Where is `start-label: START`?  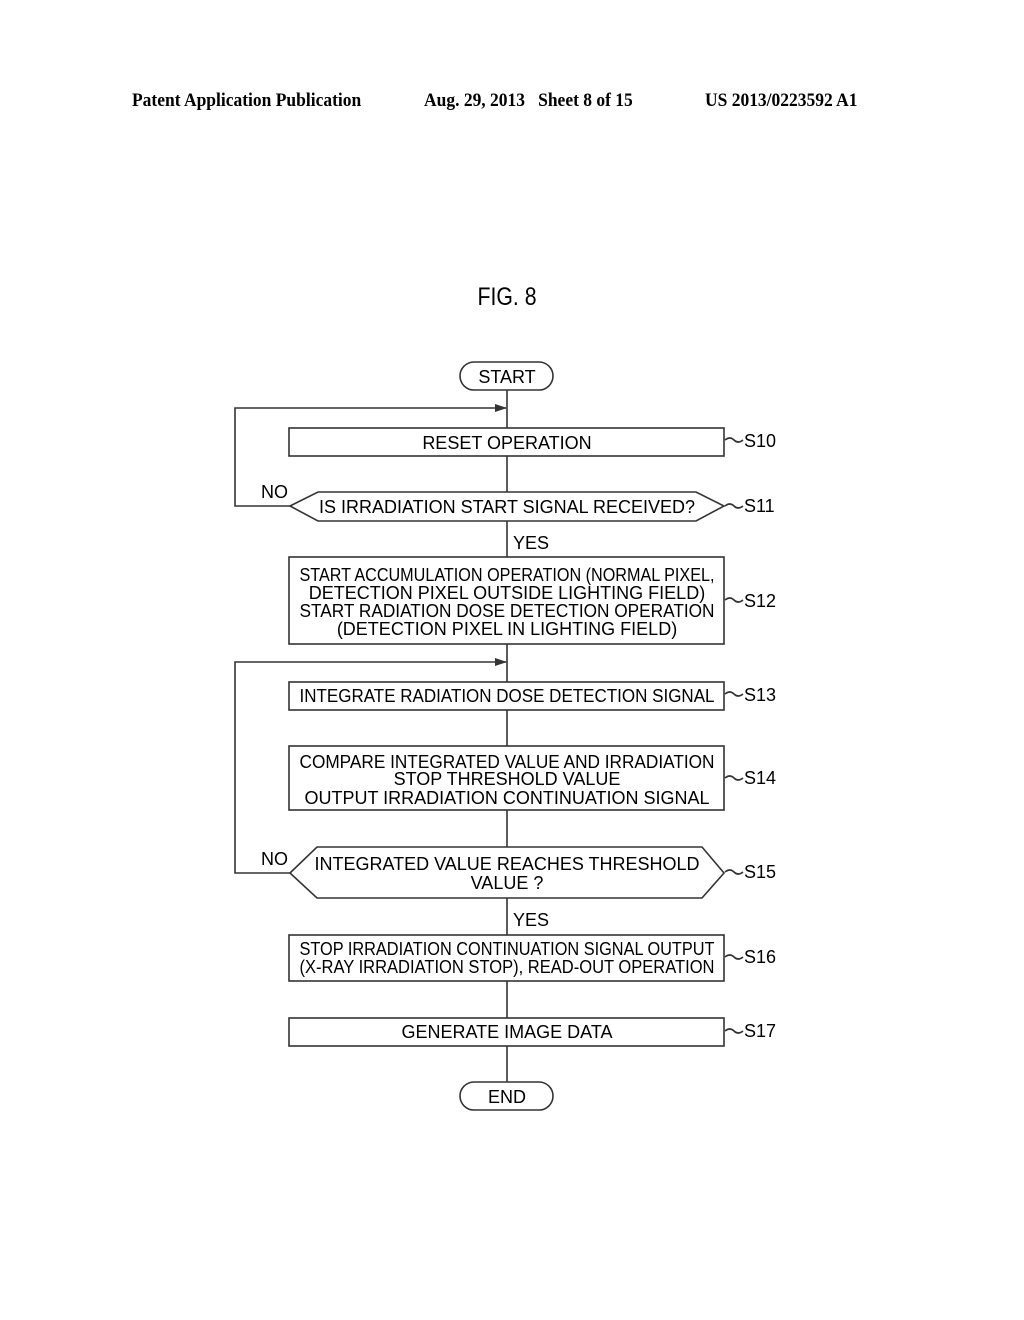
start-label: START is located at coordinates (506, 377).